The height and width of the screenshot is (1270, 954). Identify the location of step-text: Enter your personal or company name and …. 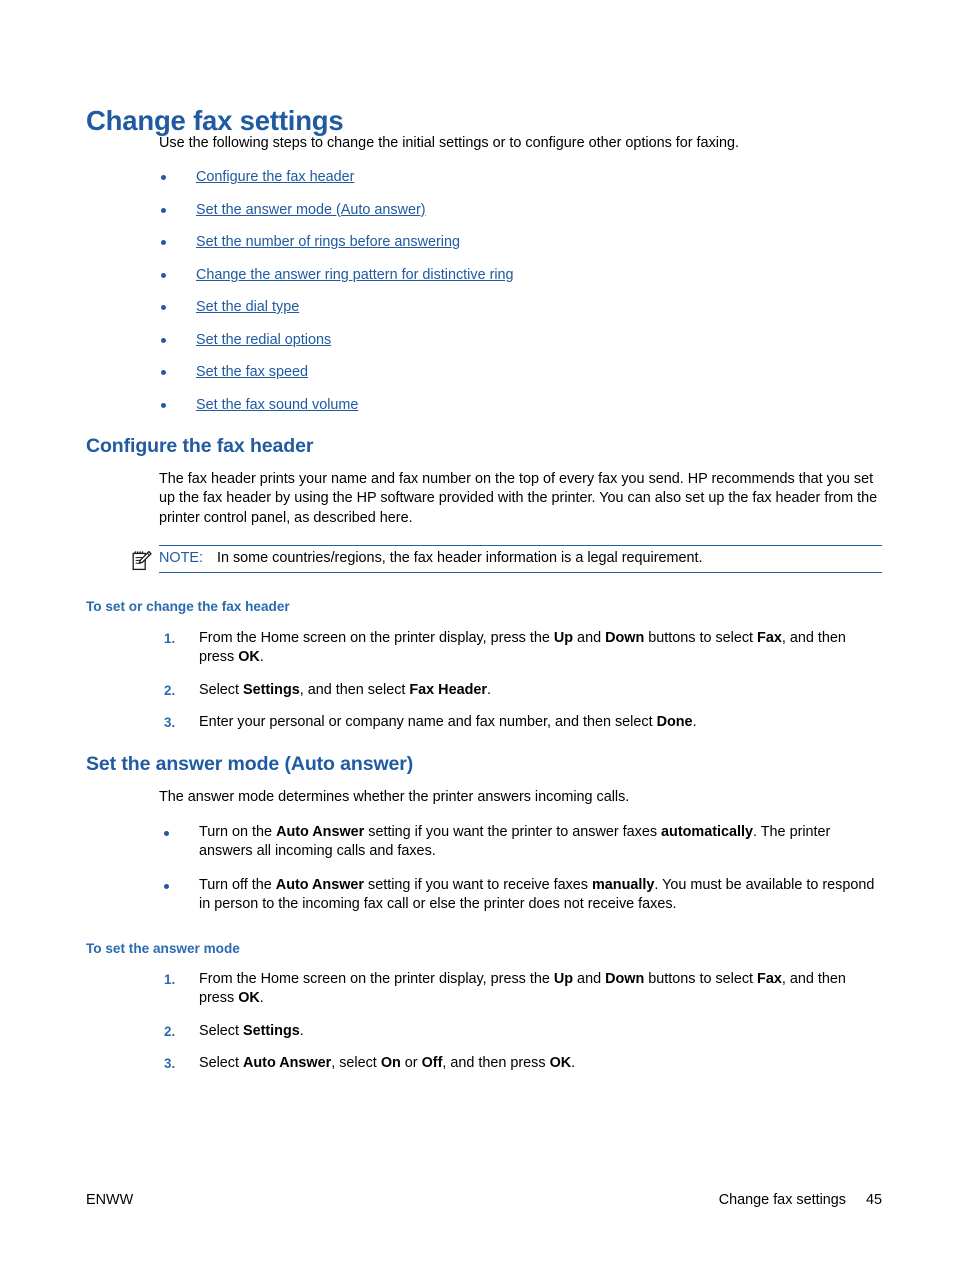
(448, 722).